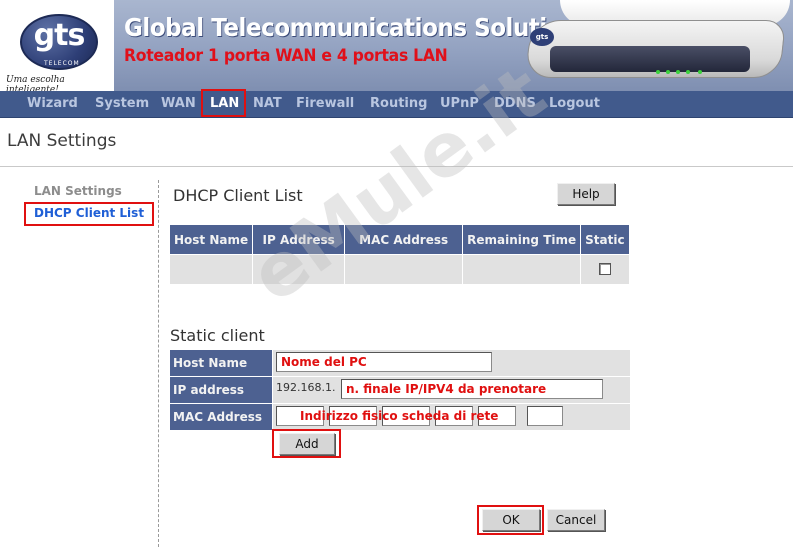  What do you see at coordinates (211, 239) in the screenshot?
I see `column-header-host-name: Host Name` at bounding box center [211, 239].